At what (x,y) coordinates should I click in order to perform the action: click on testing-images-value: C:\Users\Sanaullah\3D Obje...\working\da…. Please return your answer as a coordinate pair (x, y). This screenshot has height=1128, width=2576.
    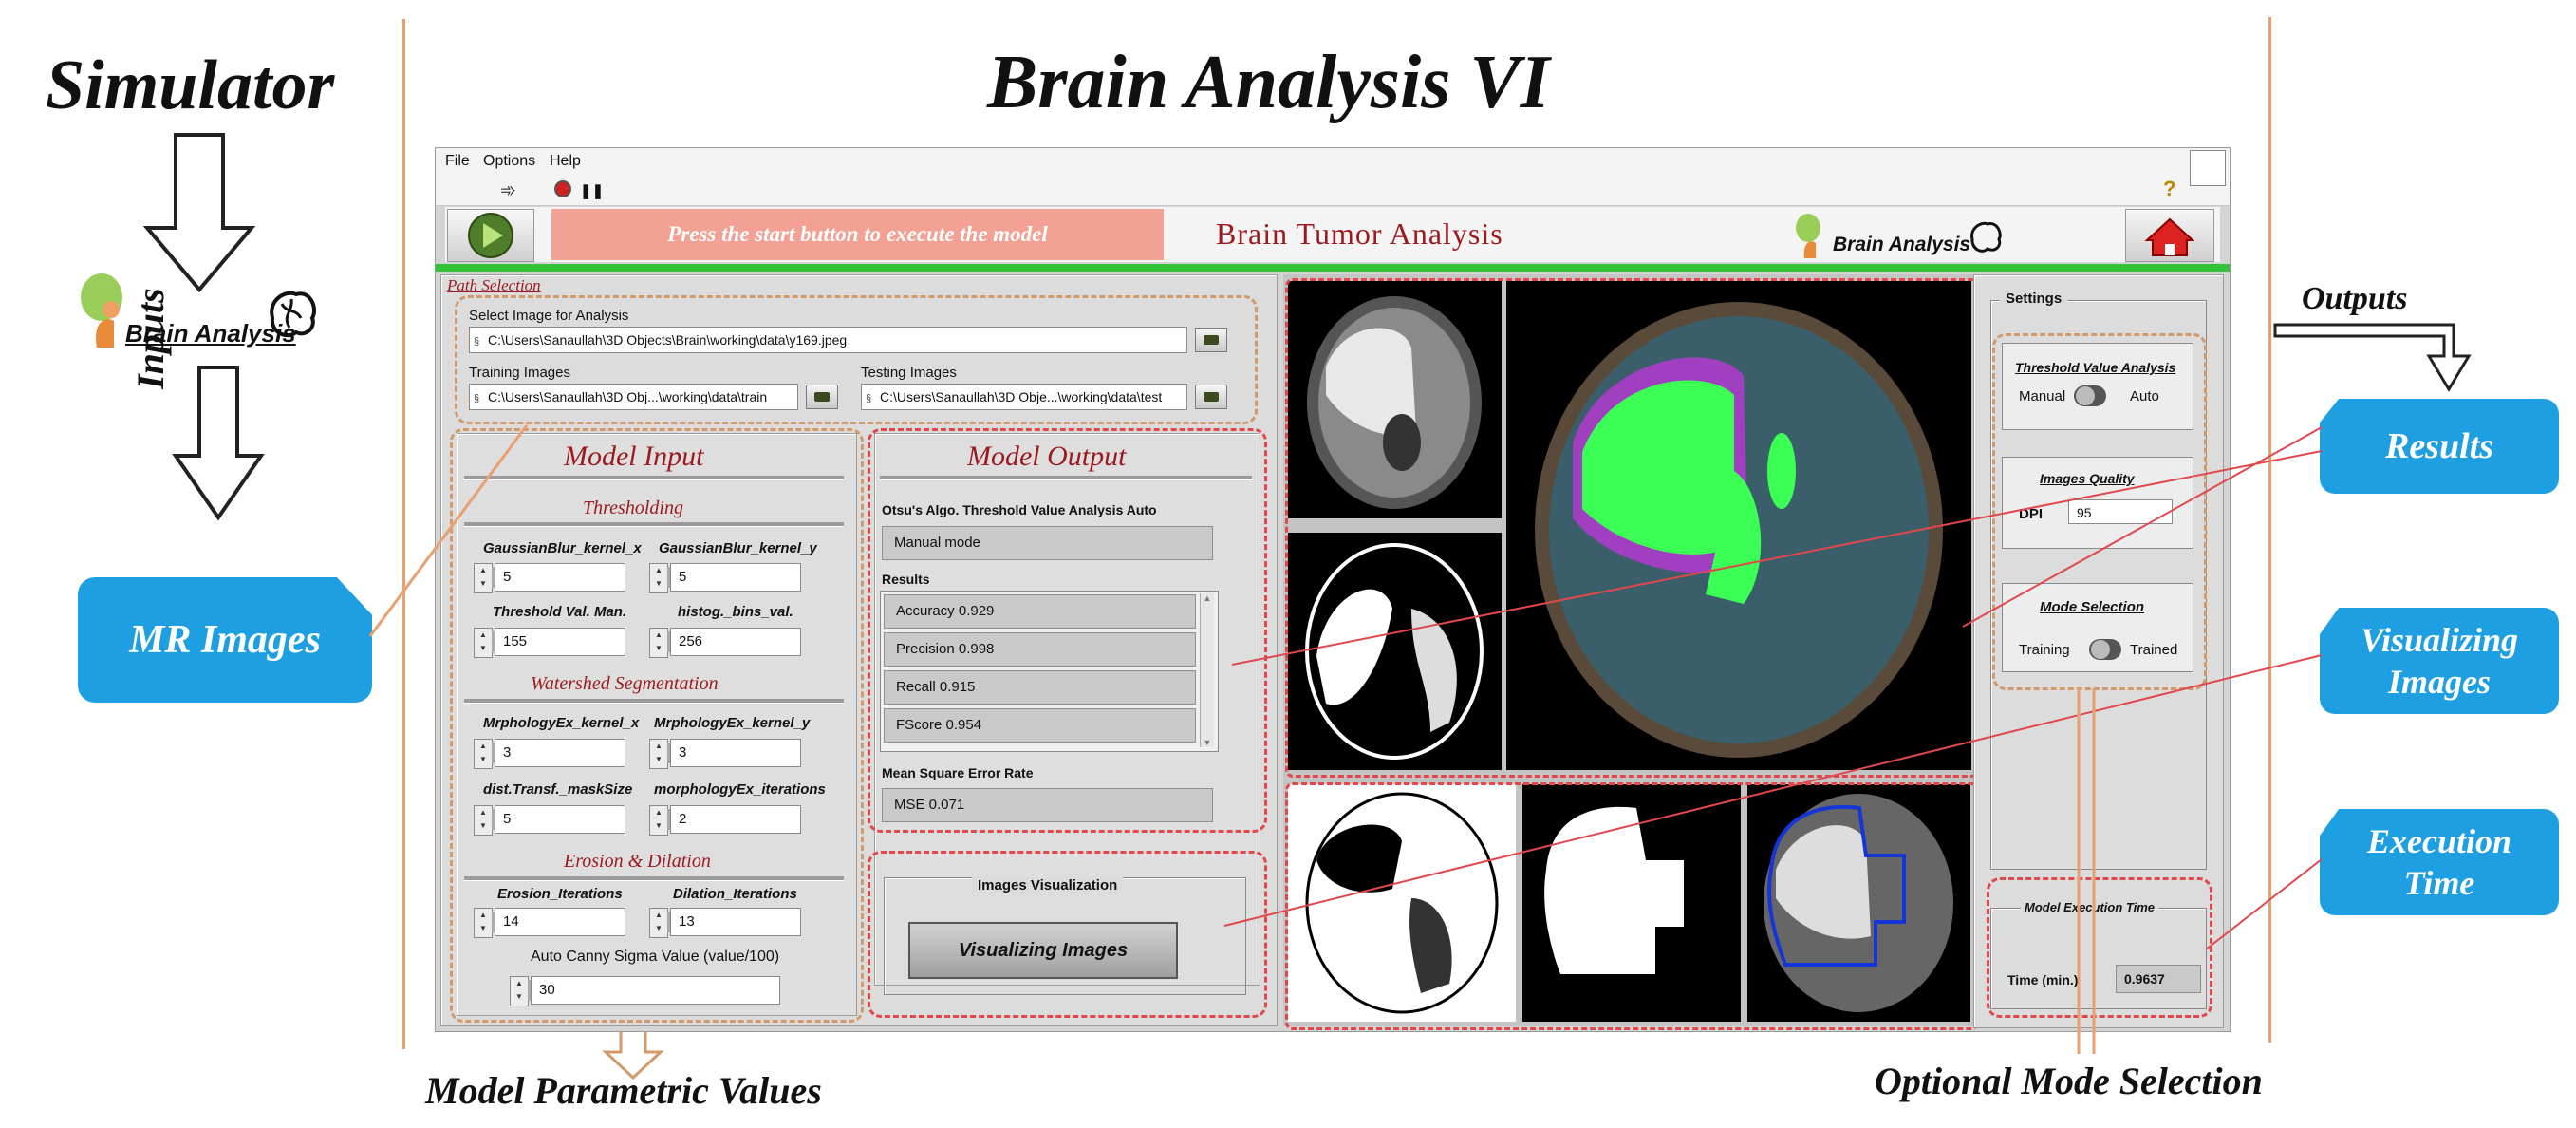
    Looking at the image, I should click on (1021, 396).